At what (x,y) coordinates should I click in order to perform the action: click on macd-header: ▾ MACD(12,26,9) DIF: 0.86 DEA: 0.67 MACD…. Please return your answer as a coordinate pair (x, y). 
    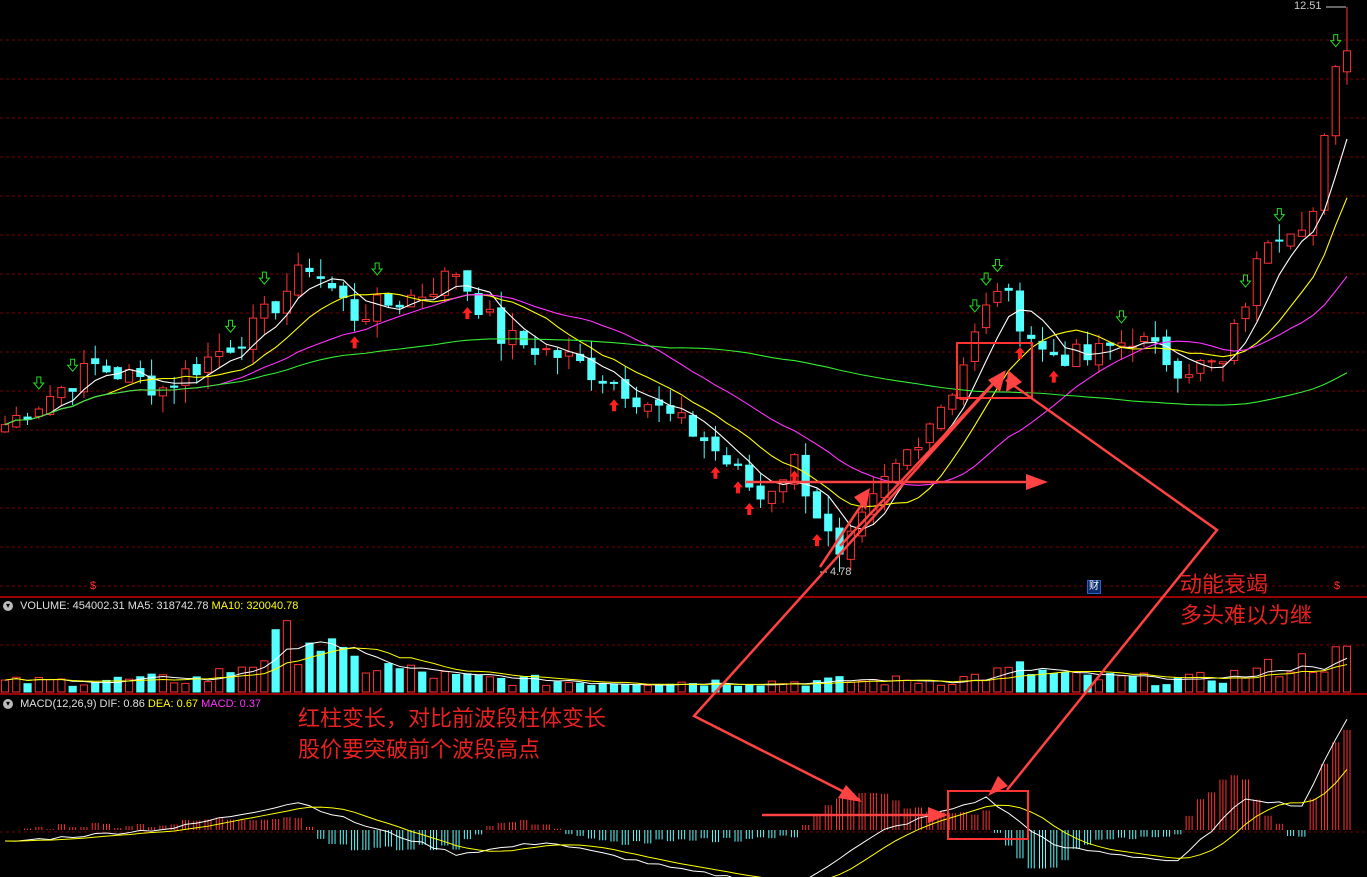
    Looking at the image, I should click on (130, 704).